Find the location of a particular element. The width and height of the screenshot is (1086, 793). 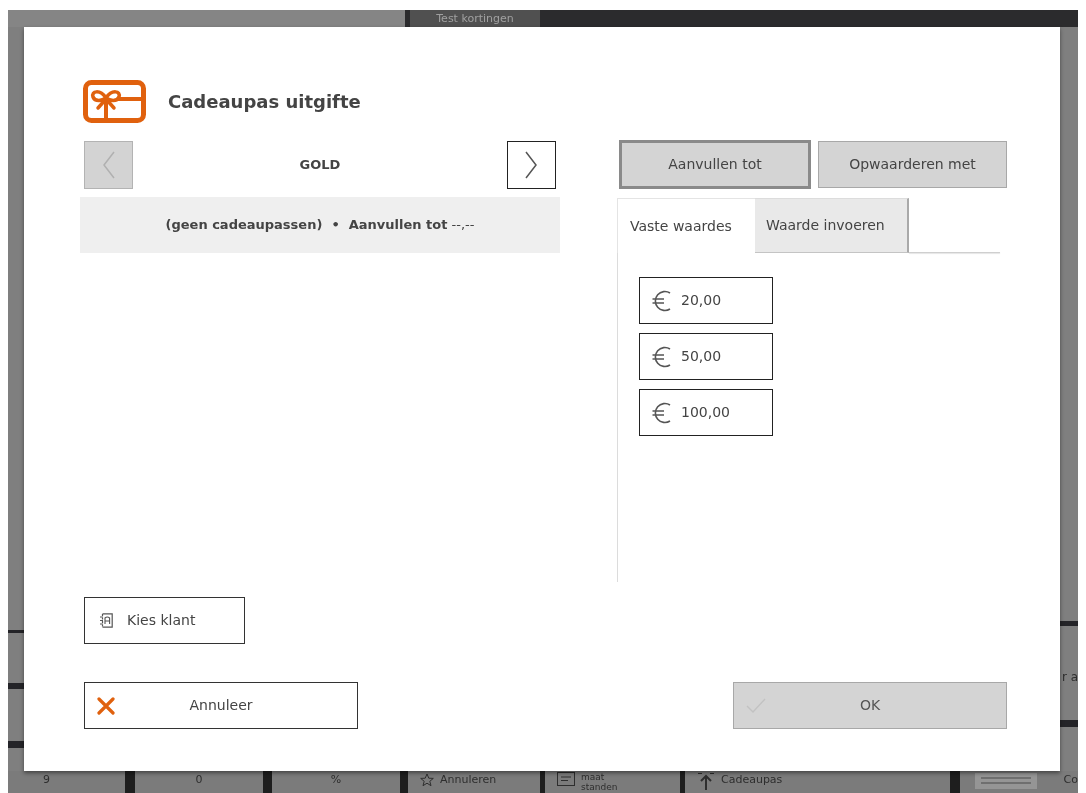

cancel-button: Annuleer is located at coordinates (221, 705).